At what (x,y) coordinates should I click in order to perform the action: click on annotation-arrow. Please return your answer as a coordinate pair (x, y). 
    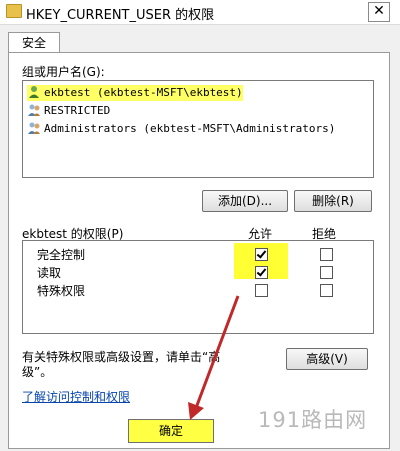
    Looking at the image, I should click on (214, 357).